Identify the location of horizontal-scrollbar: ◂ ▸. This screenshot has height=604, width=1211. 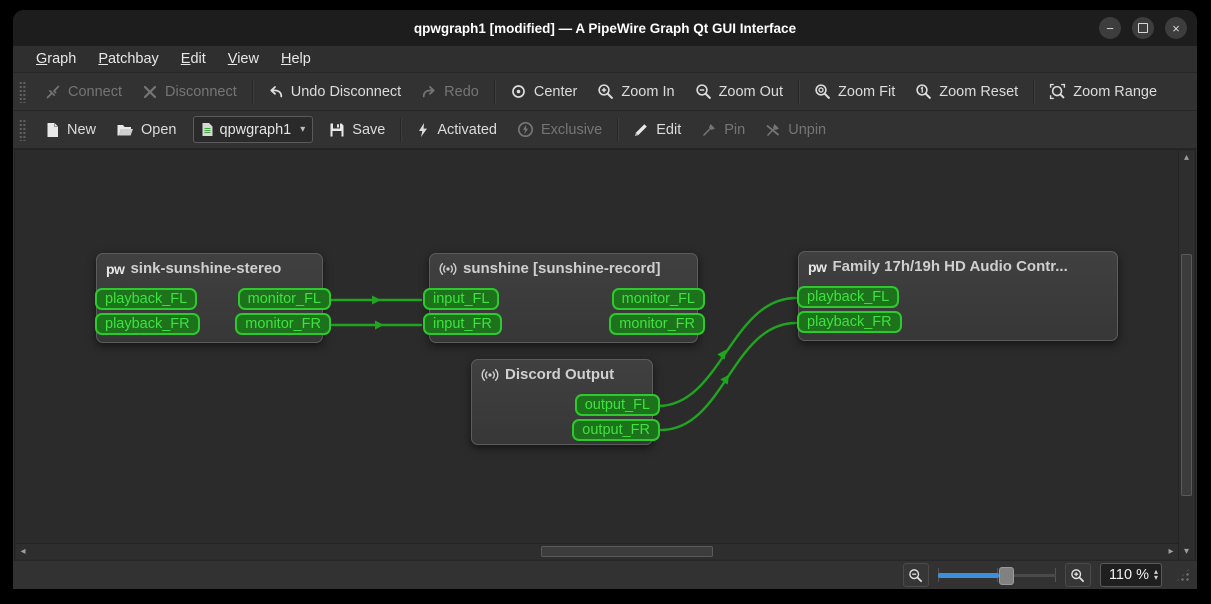
(597, 551).